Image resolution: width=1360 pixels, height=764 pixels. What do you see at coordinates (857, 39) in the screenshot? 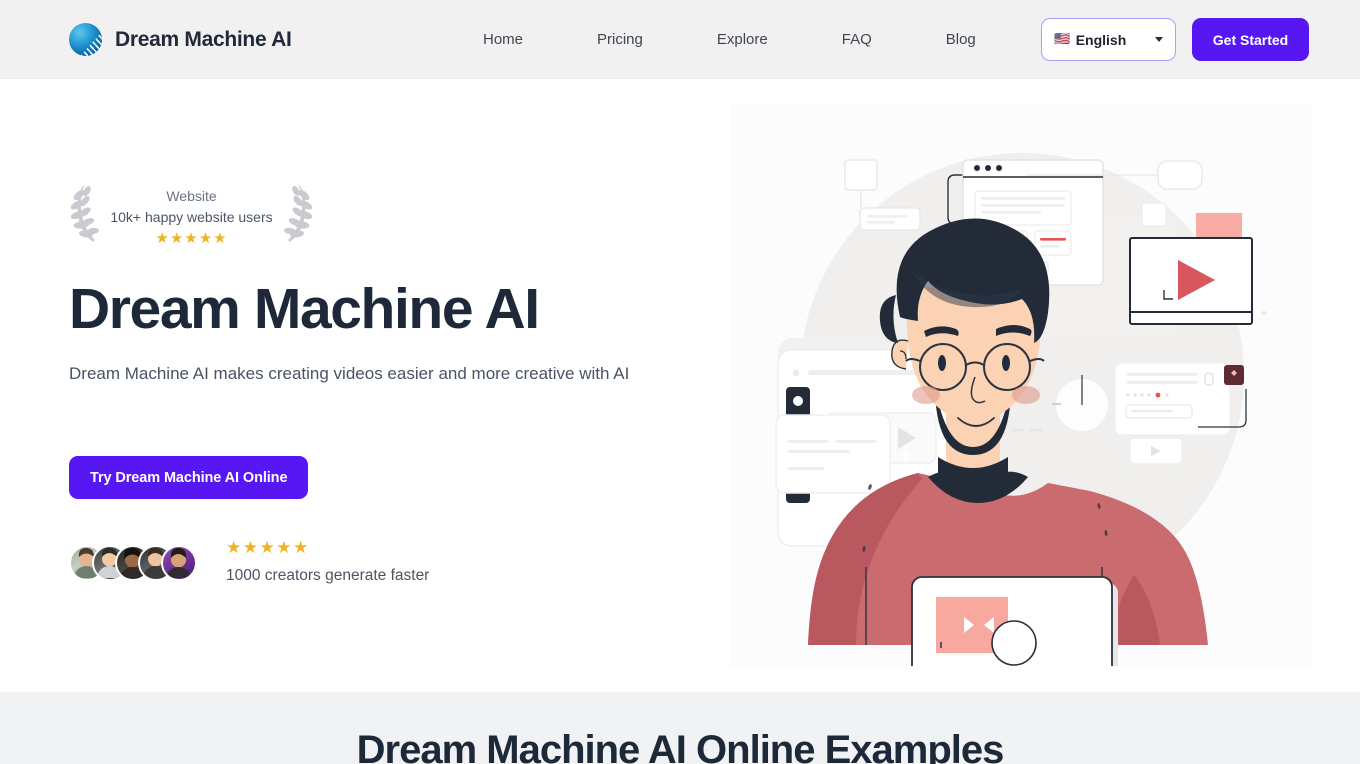
I see `nav-item-faq: FAQ` at bounding box center [857, 39].